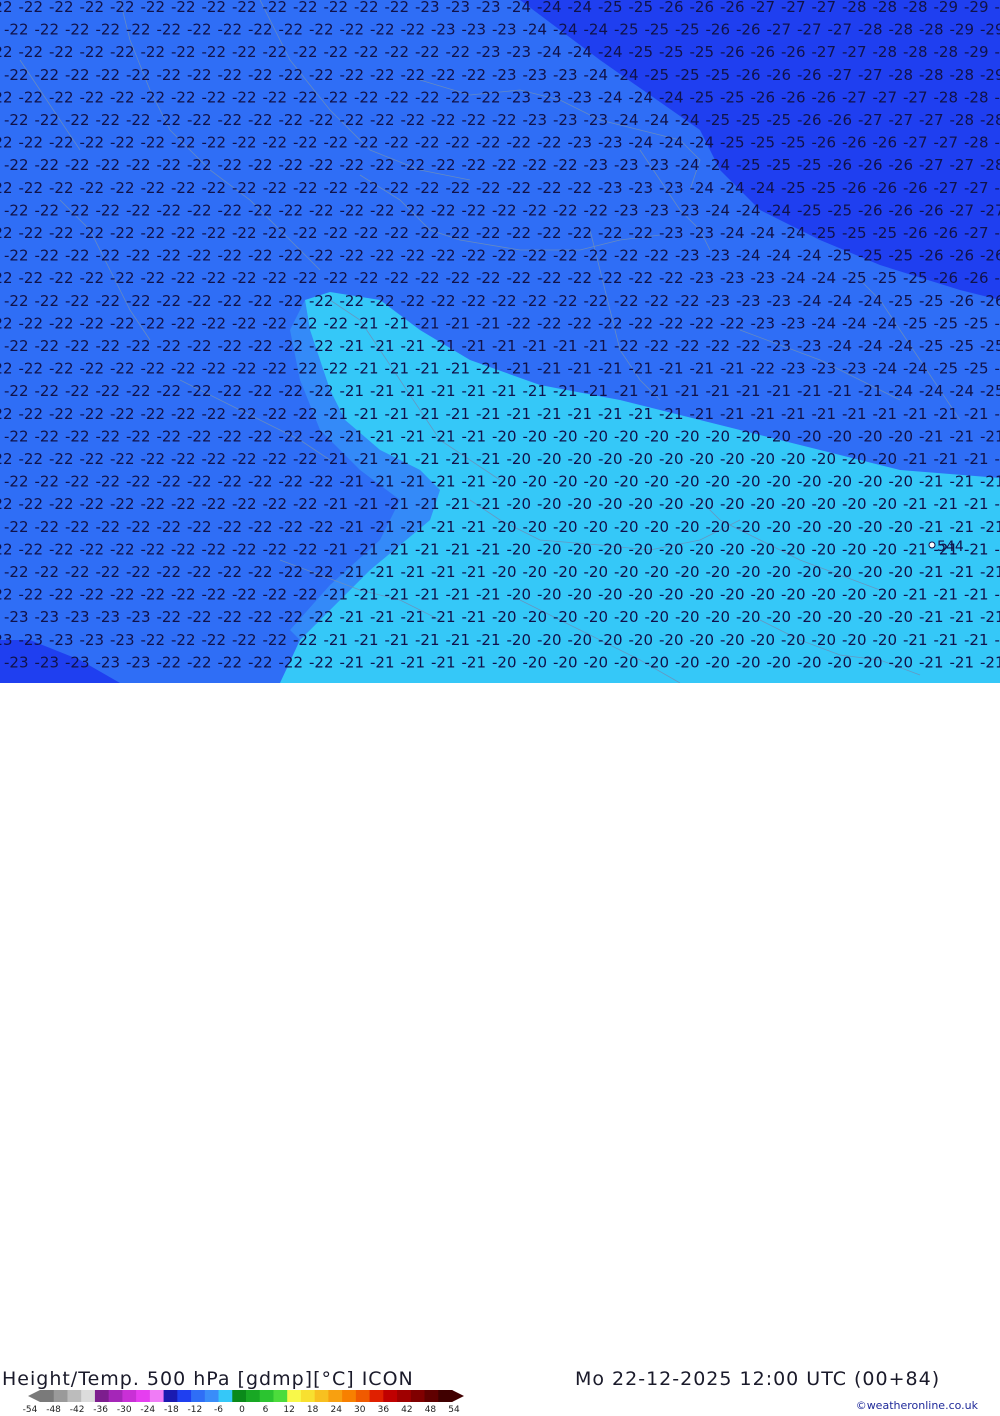 The height and width of the screenshot is (1416, 1000). Describe the element at coordinates (335, 1410) in the screenshot. I see `scale-tick-label: 24` at that location.